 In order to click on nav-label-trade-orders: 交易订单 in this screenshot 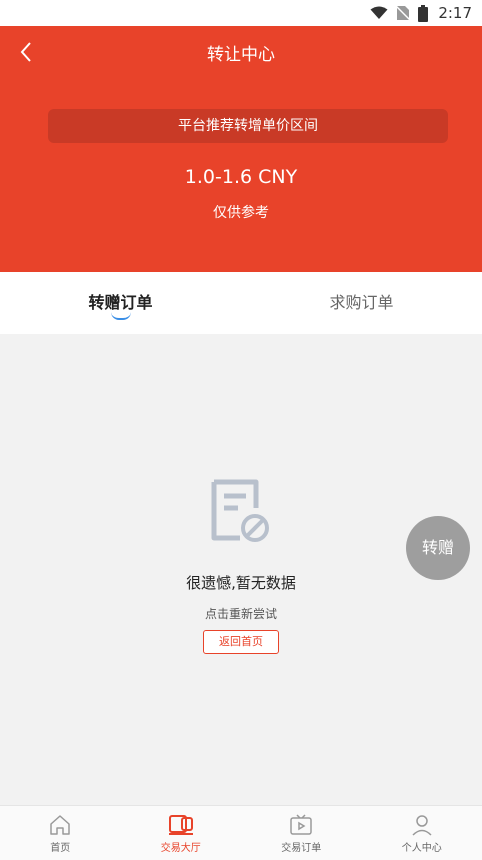, I will do `click(301, 848)`.